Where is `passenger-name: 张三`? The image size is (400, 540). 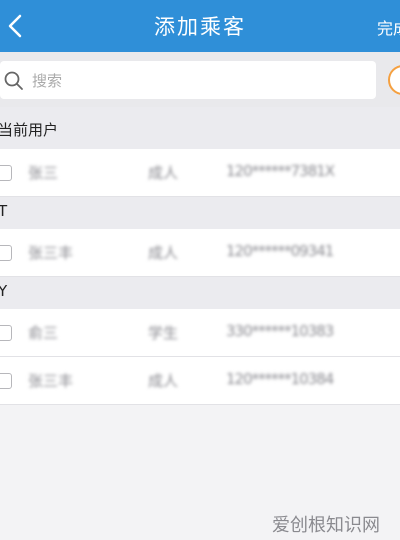 passenger-name: 张三 is located at coordinates (43, 173).